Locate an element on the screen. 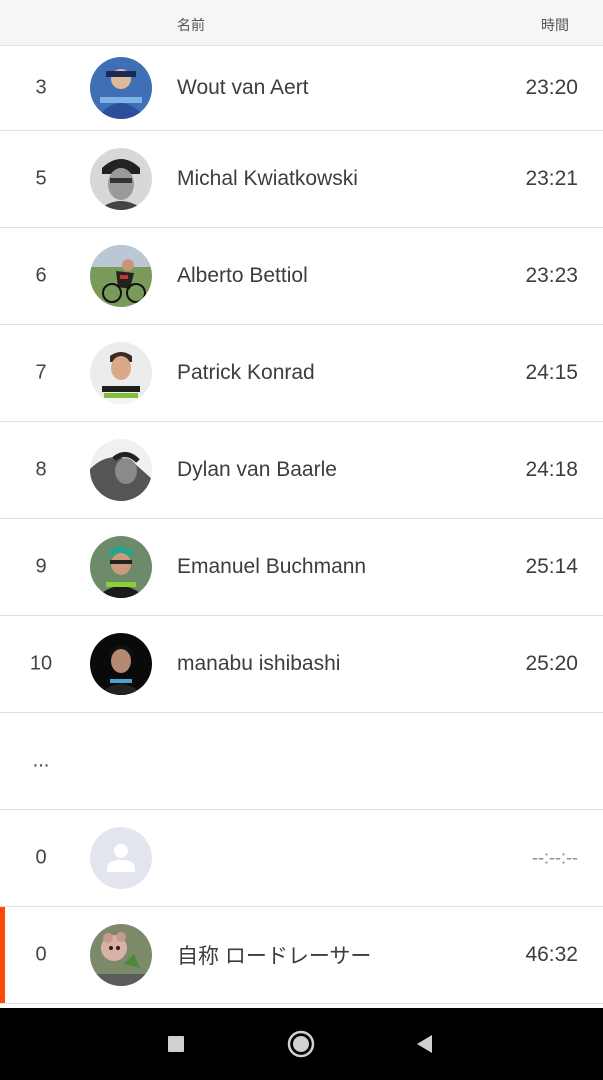 This screenshot has width=603, height=1080. athlete-name: Dylan van Baarle is located at coordinates (257, 470).